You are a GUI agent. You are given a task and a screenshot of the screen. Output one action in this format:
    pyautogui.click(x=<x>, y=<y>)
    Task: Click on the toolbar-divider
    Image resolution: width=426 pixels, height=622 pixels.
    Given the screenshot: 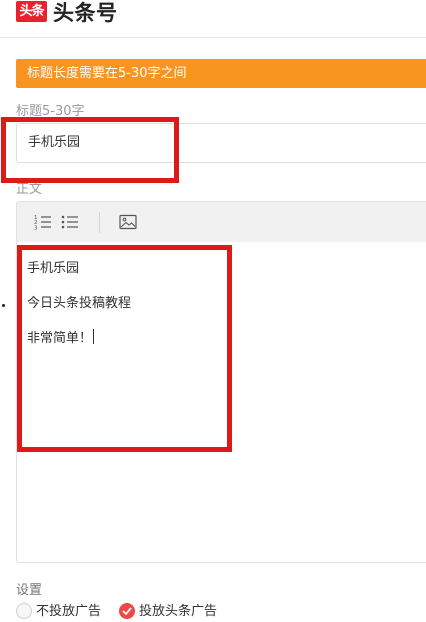 What is the action you would take?
    pyautogui.click(x=99, y=222)
    